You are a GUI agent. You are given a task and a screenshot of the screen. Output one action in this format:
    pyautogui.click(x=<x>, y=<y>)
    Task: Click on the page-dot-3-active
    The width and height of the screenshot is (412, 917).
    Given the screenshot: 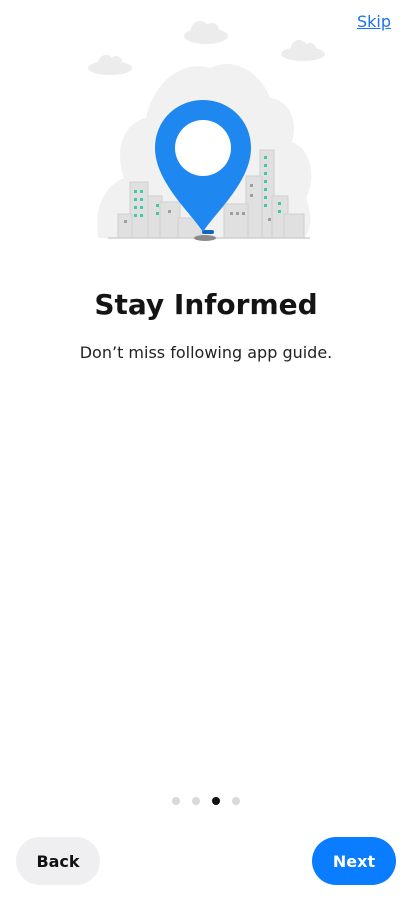 What is the action you would take?
    pyautogui.click(x=216, y=801)
    